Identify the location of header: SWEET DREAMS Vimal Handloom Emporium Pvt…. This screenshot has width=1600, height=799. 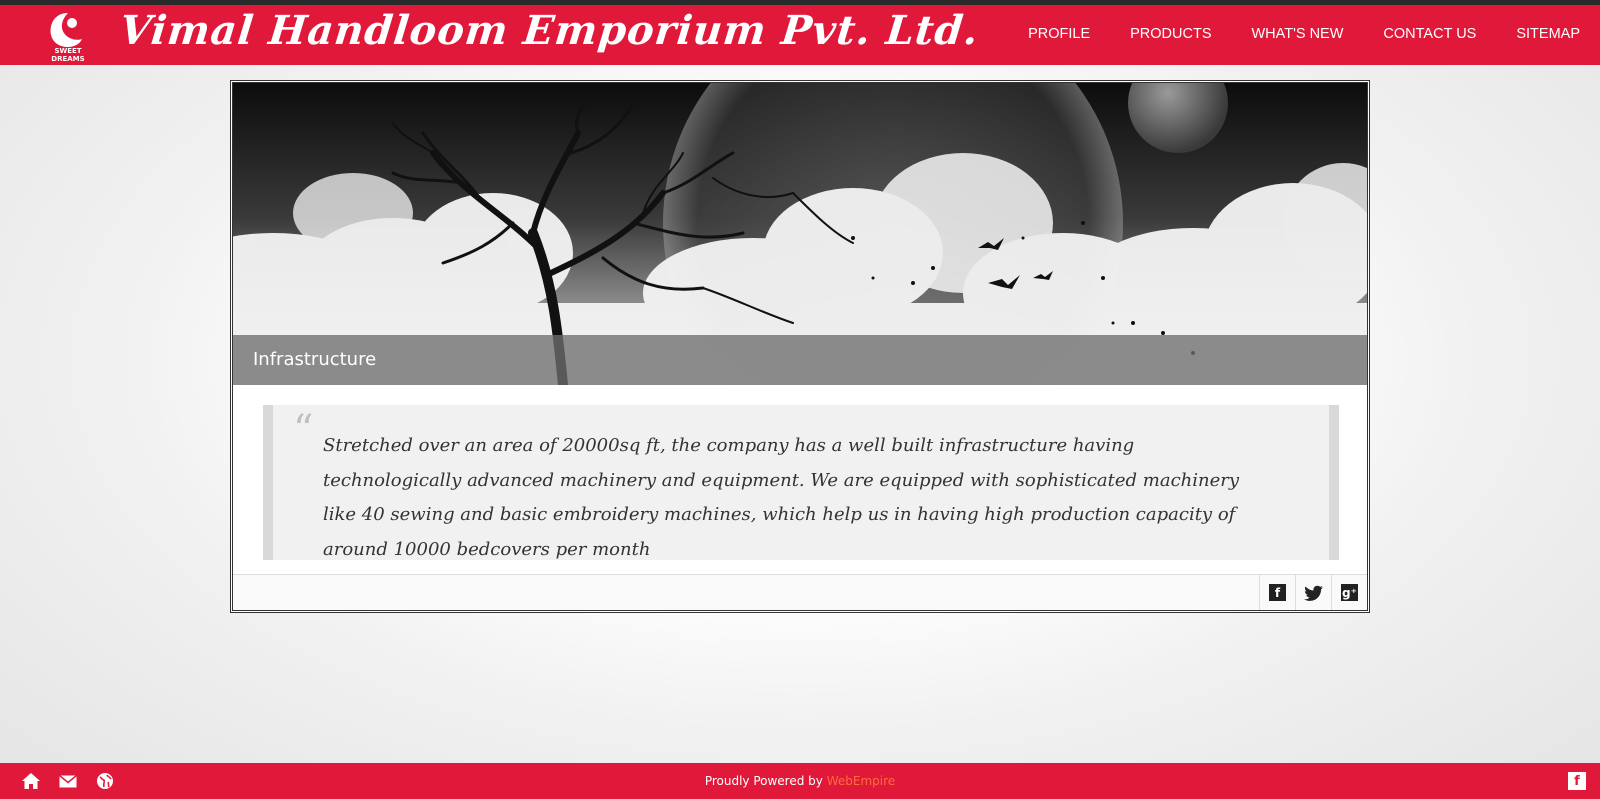
(800, 35).